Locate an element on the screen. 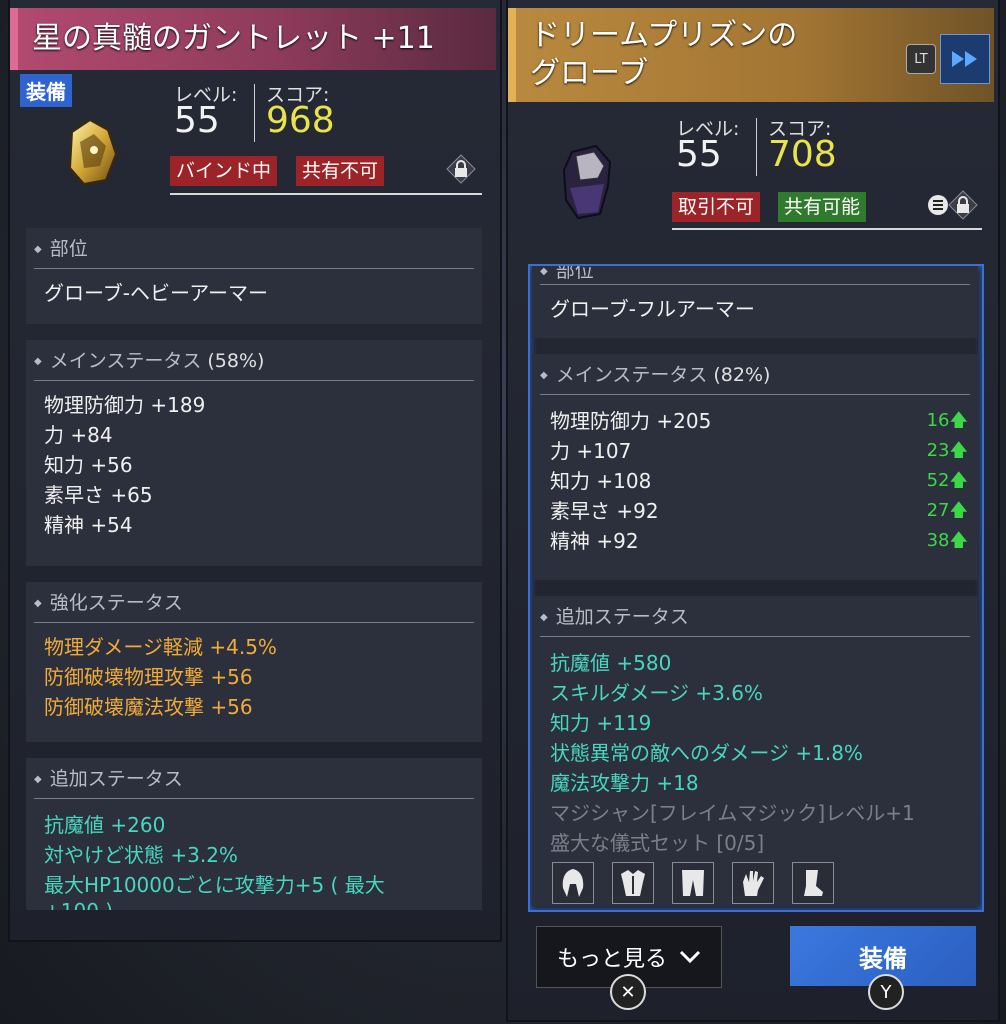 The height and width of the screenshot is (1024, 1006). set-piece-helmet is located at coordinates (573, 883).